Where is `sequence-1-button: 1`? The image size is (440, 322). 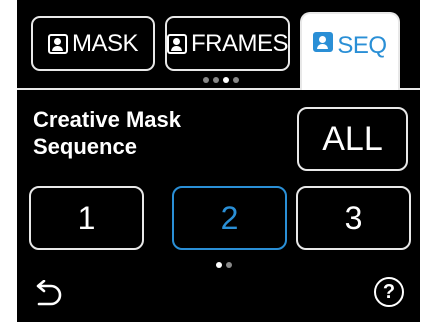
sequence-1-button: 1 is located at coordinates (86, 218).